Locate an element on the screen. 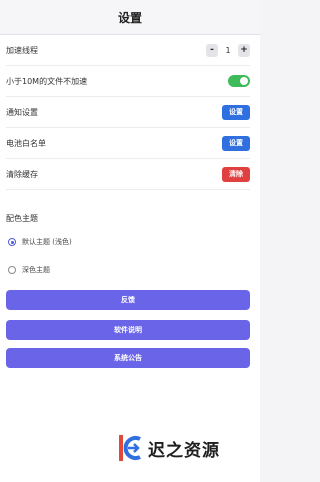 Image resolution: width=320 pixels, height=482 pixels. setting-row-notify: 通知设置 设置 is located at coordinates (128, 112).